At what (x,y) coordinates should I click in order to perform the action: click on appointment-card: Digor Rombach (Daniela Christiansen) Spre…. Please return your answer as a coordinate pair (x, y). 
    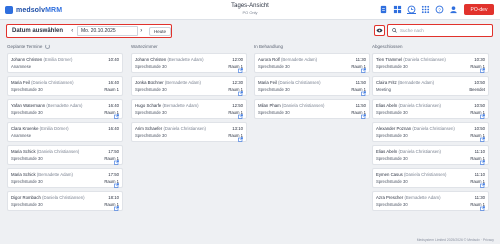
    Looking at the image, I should click on (65, 201).